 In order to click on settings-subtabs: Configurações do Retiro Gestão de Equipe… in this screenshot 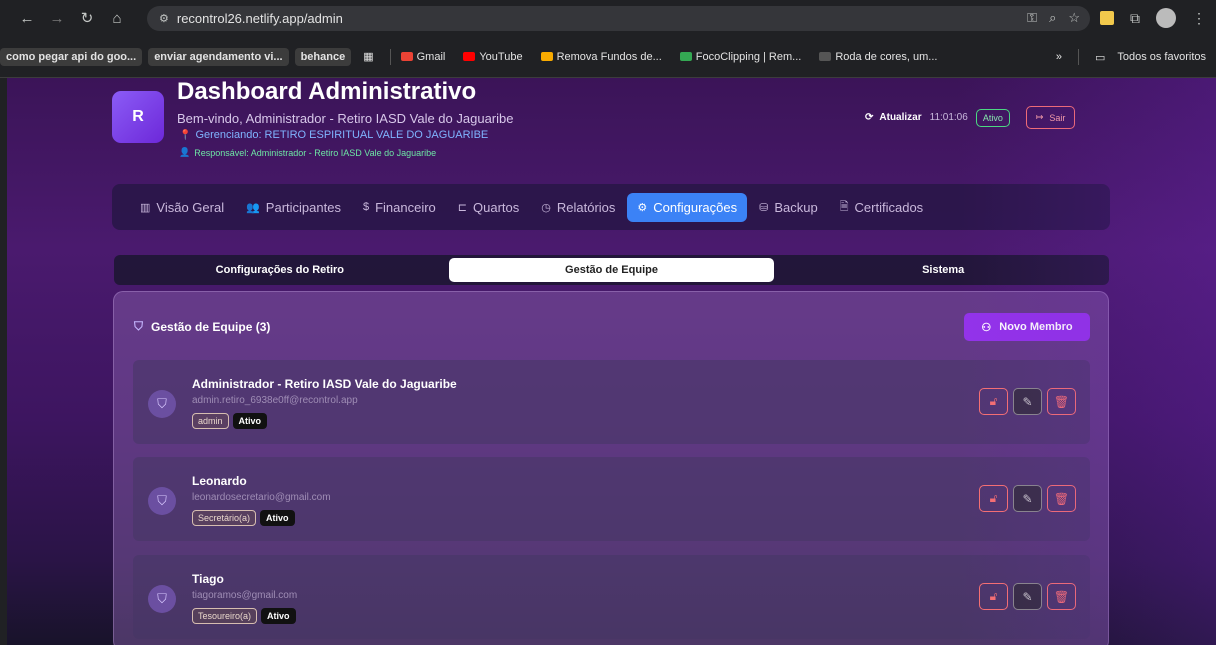, I will do `click(611, 270)`.